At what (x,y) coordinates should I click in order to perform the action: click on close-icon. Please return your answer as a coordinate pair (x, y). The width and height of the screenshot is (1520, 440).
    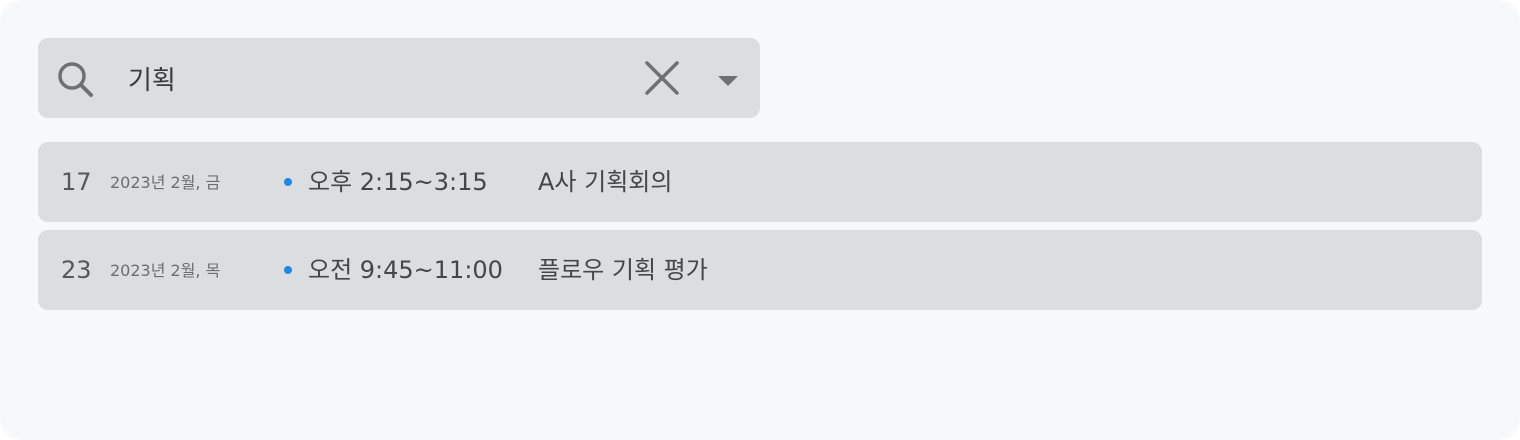
    Looking at the image, I should click on (662, 78).